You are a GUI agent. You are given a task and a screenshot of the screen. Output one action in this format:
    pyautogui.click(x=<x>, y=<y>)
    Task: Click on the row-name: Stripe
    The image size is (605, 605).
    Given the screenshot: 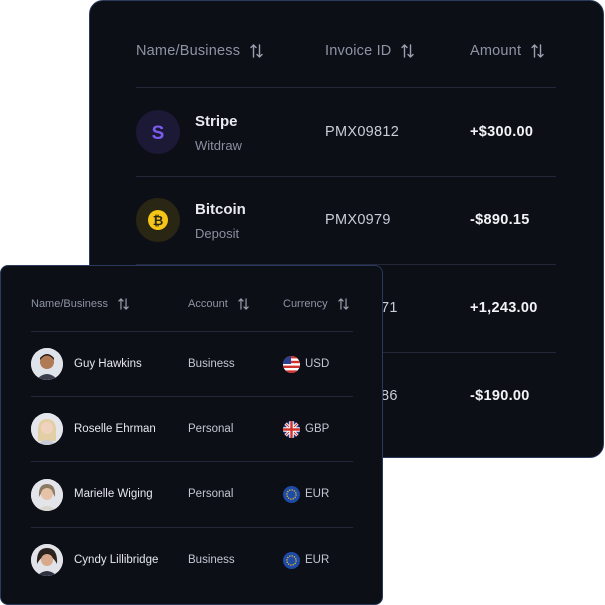 What is the action you would take?
    pyautogui.click(x=216, y=121)
    